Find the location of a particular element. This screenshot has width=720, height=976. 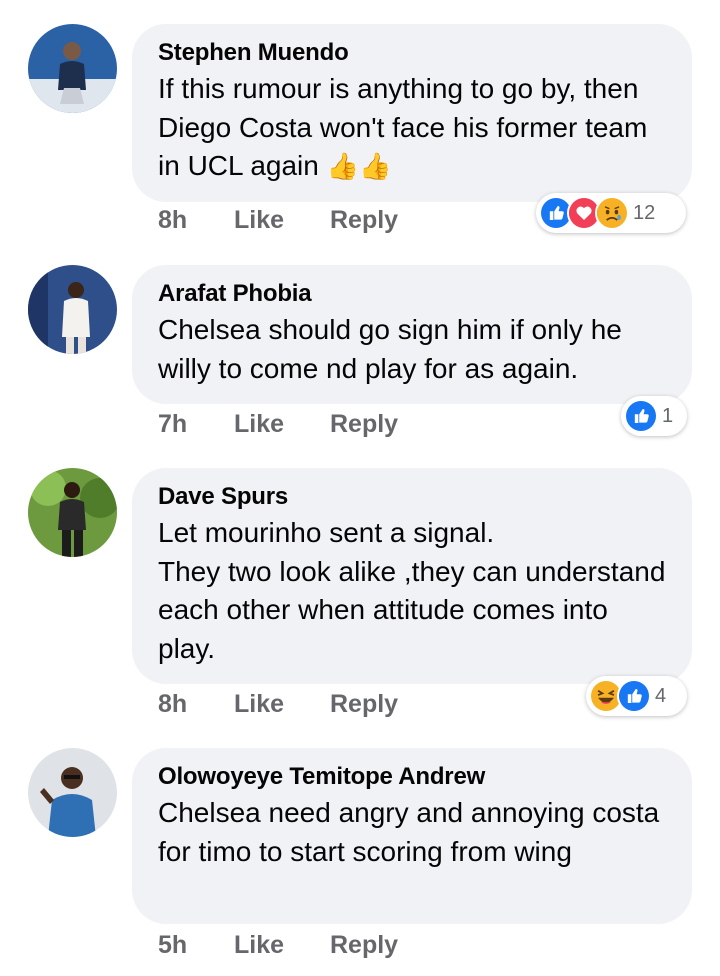

reaction-summary: 4 is located at coordinates (636, 696).